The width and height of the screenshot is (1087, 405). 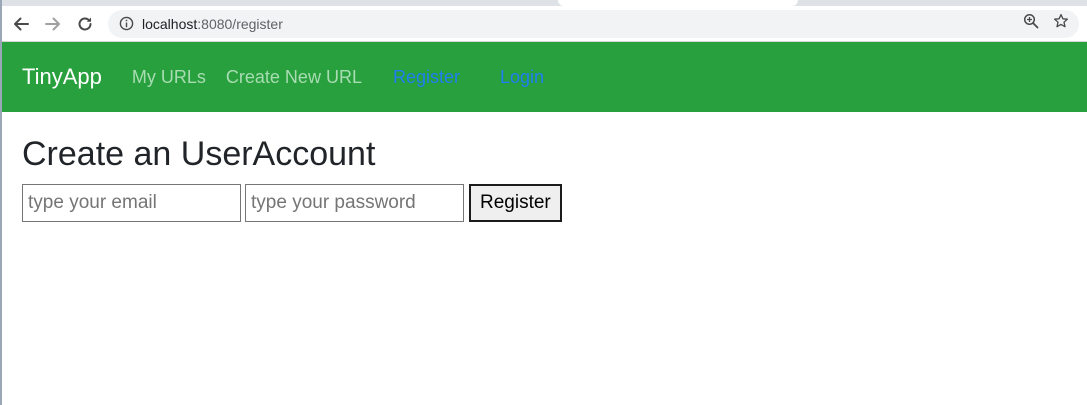 I want to click on url-path: :8080/register, so click(x=240, y=23).